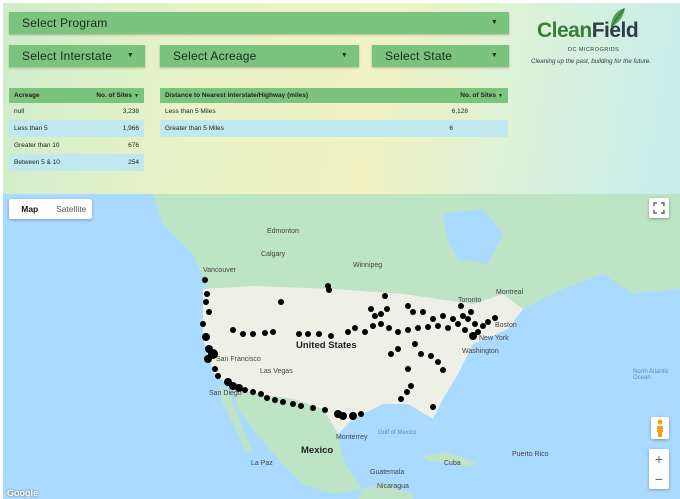 The height and width of the screenshot is (499, 680). What do you see at coordinates (76, 162) in the screenshot?
I see `table-row: Between 5 & 10 254` at bounding box center [76, 162].